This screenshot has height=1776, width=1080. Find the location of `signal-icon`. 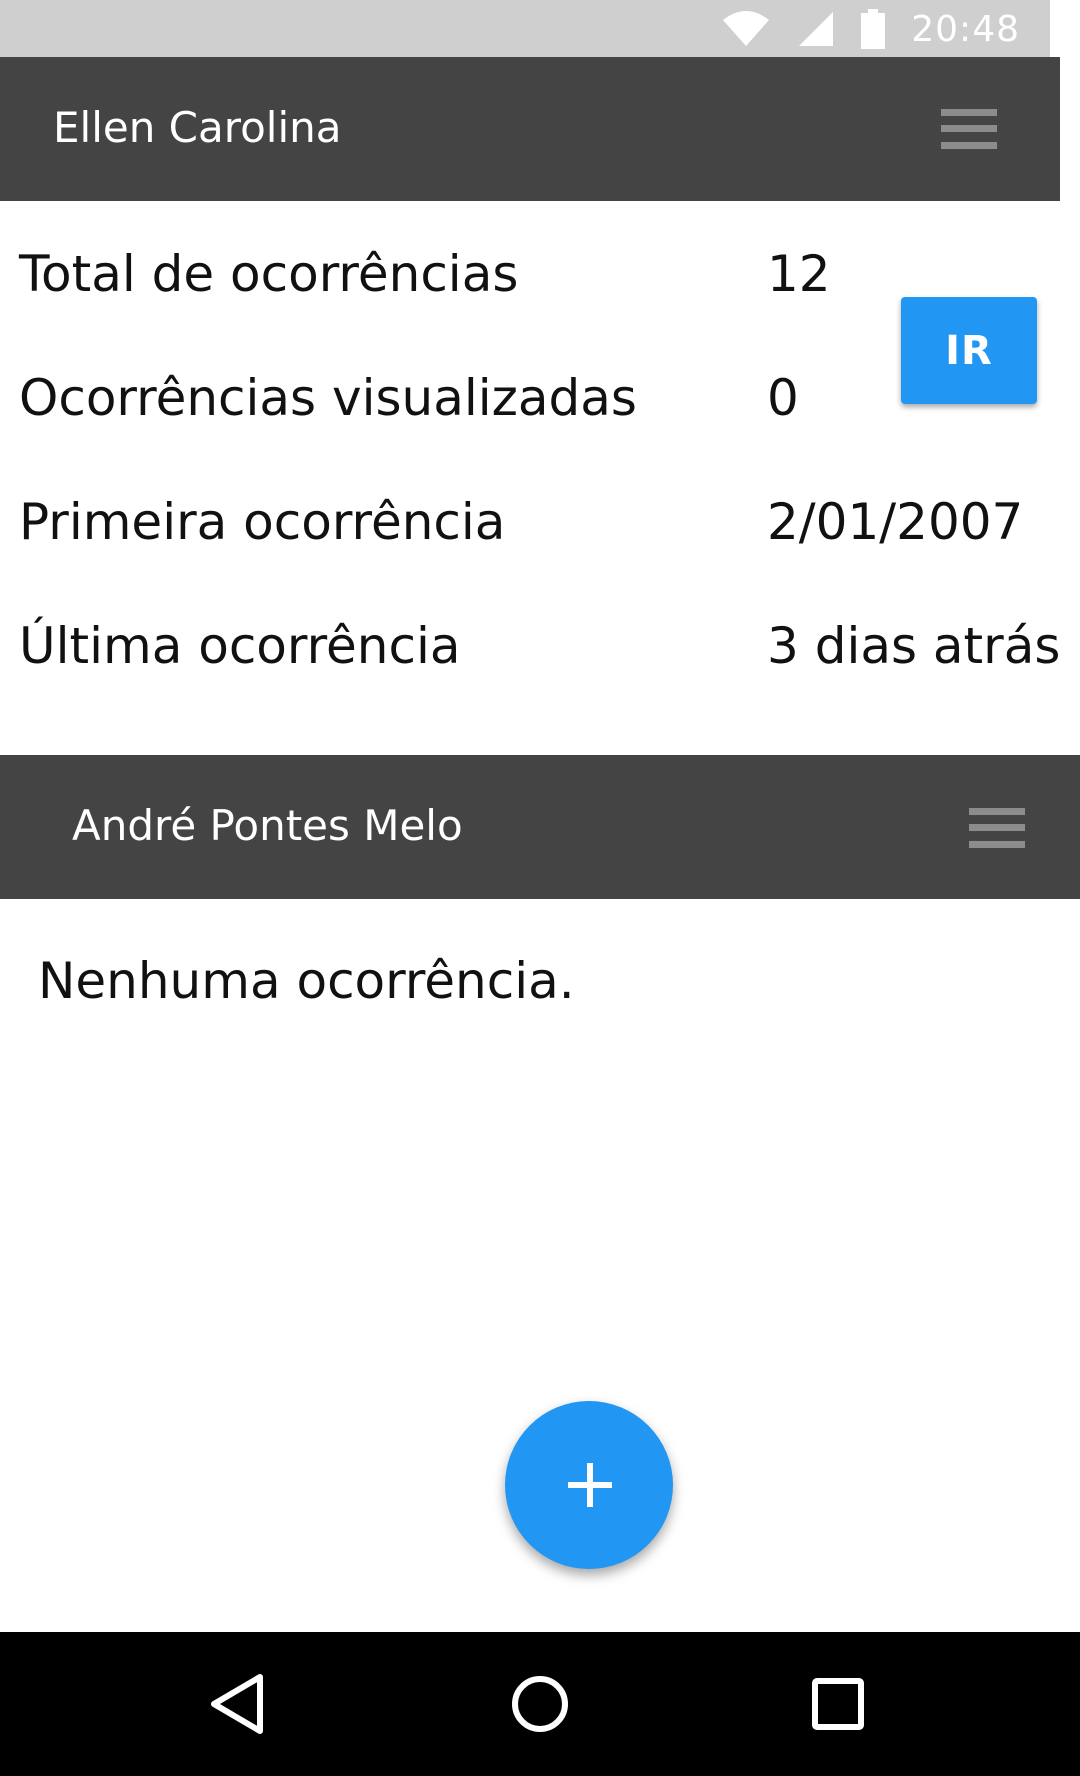

signal-icon is located at coordinates (816, 29).